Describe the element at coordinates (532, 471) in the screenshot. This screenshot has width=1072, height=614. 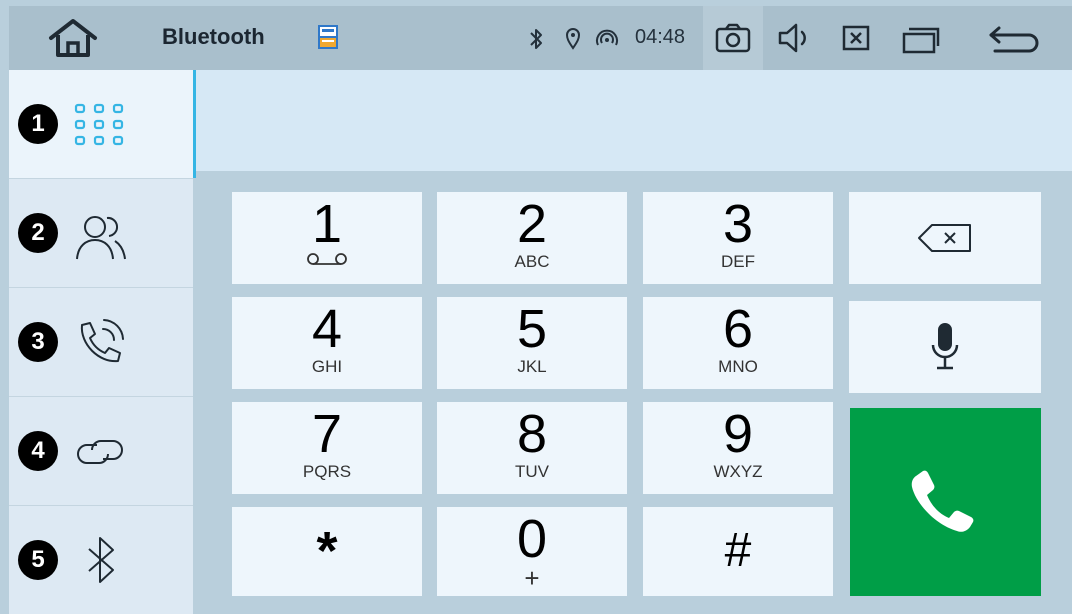
I see `key-letters: TUV` at that location.